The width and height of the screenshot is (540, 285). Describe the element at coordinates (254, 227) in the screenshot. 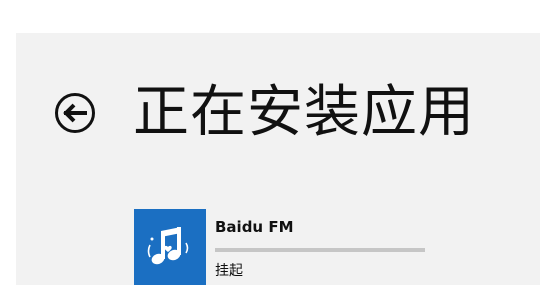

I see `app-name: Baidu FM` at that location.